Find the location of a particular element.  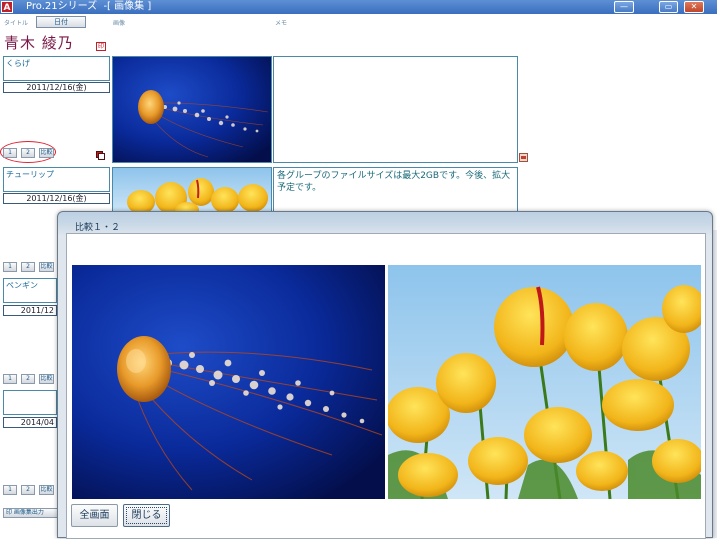

record-date-field: 2011/12 is located at coordinates (30, 310).